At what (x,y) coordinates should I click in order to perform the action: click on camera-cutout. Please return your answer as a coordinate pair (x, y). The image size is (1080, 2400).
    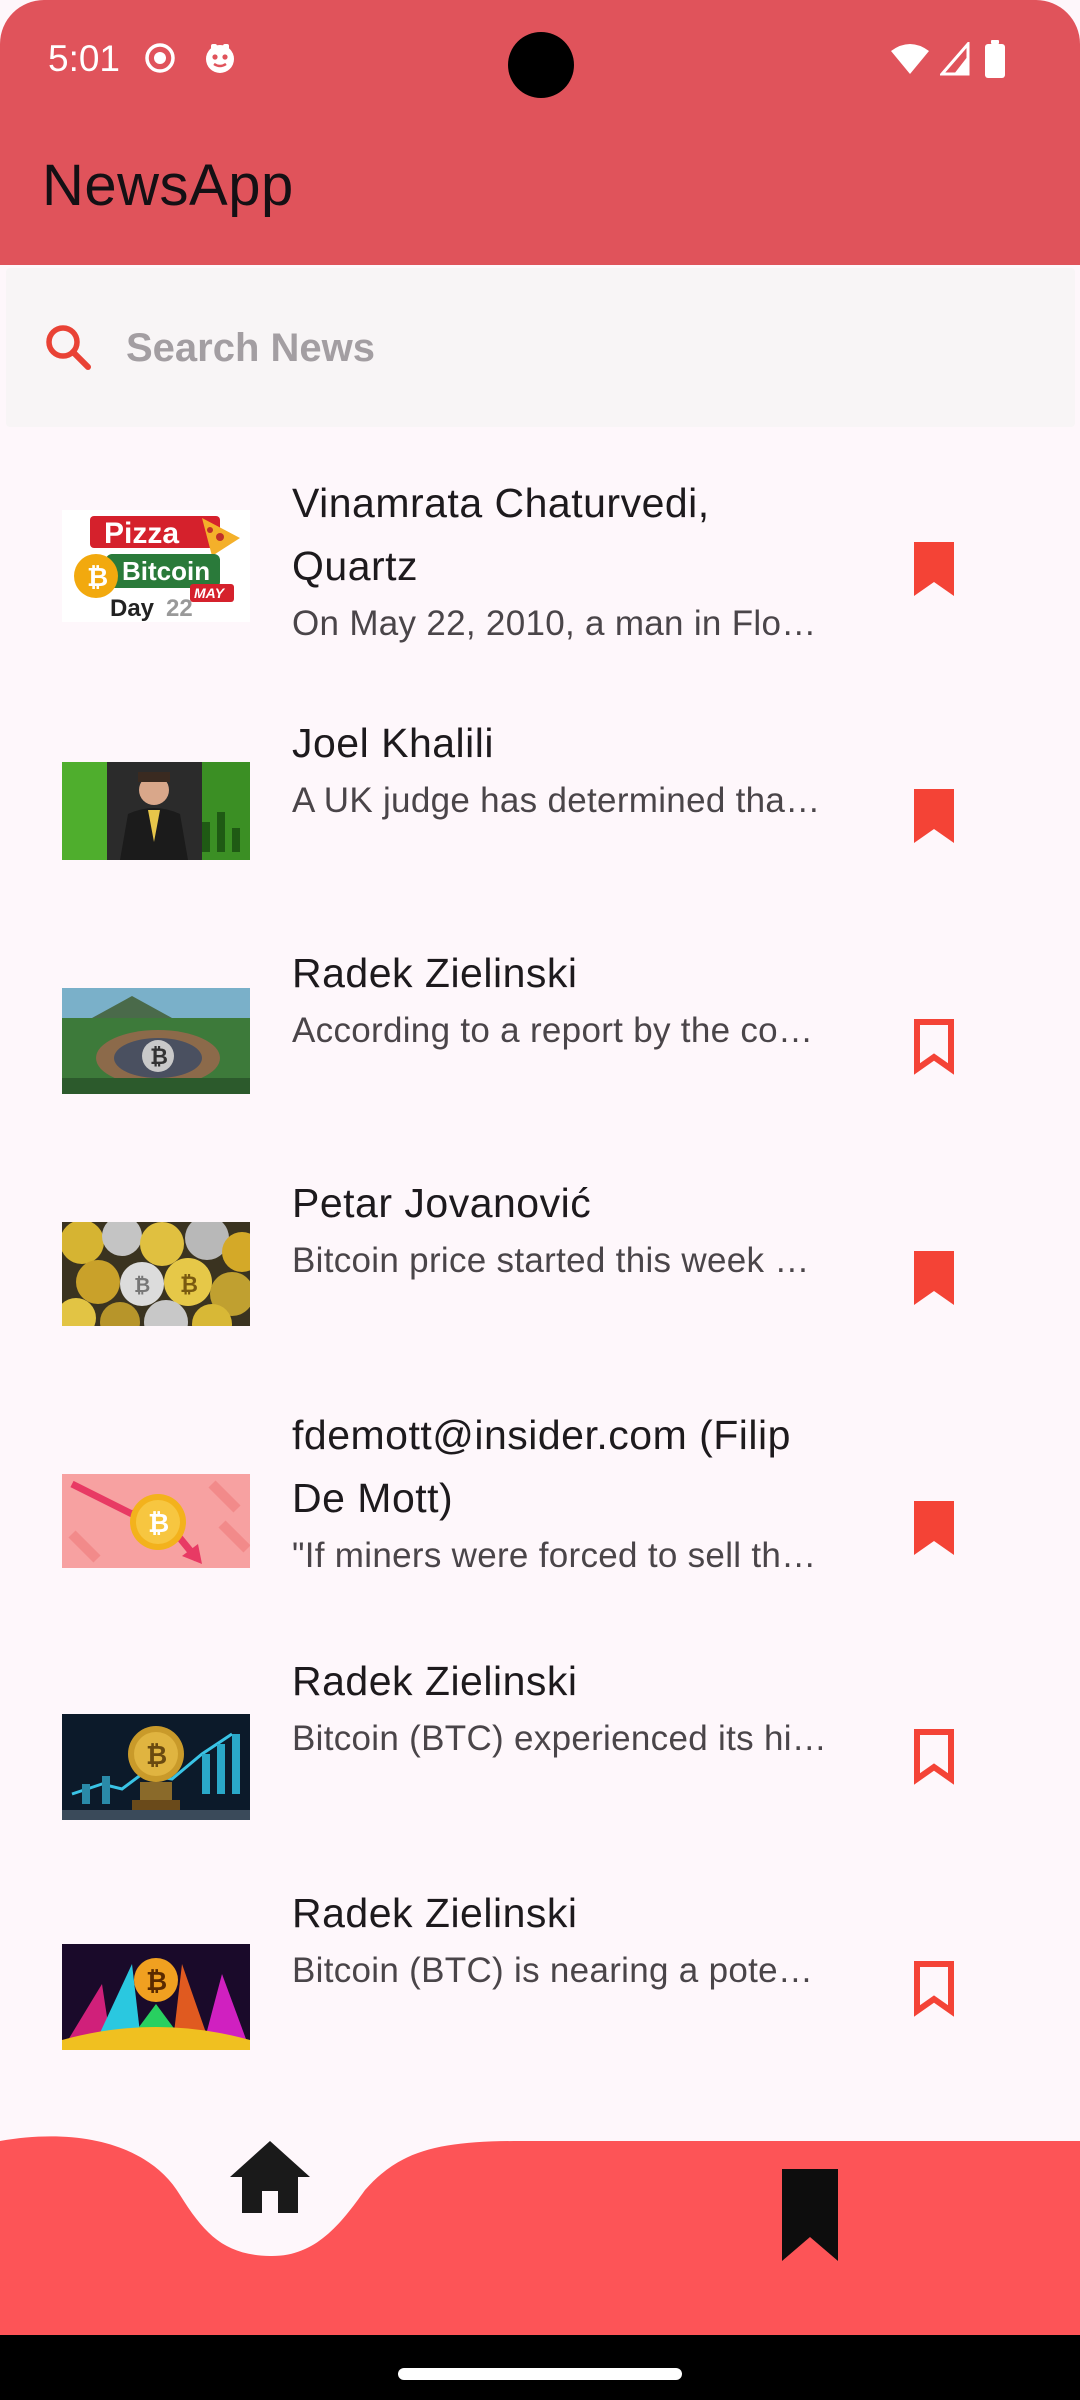
    Looking at the image, I should click on (541, 65).